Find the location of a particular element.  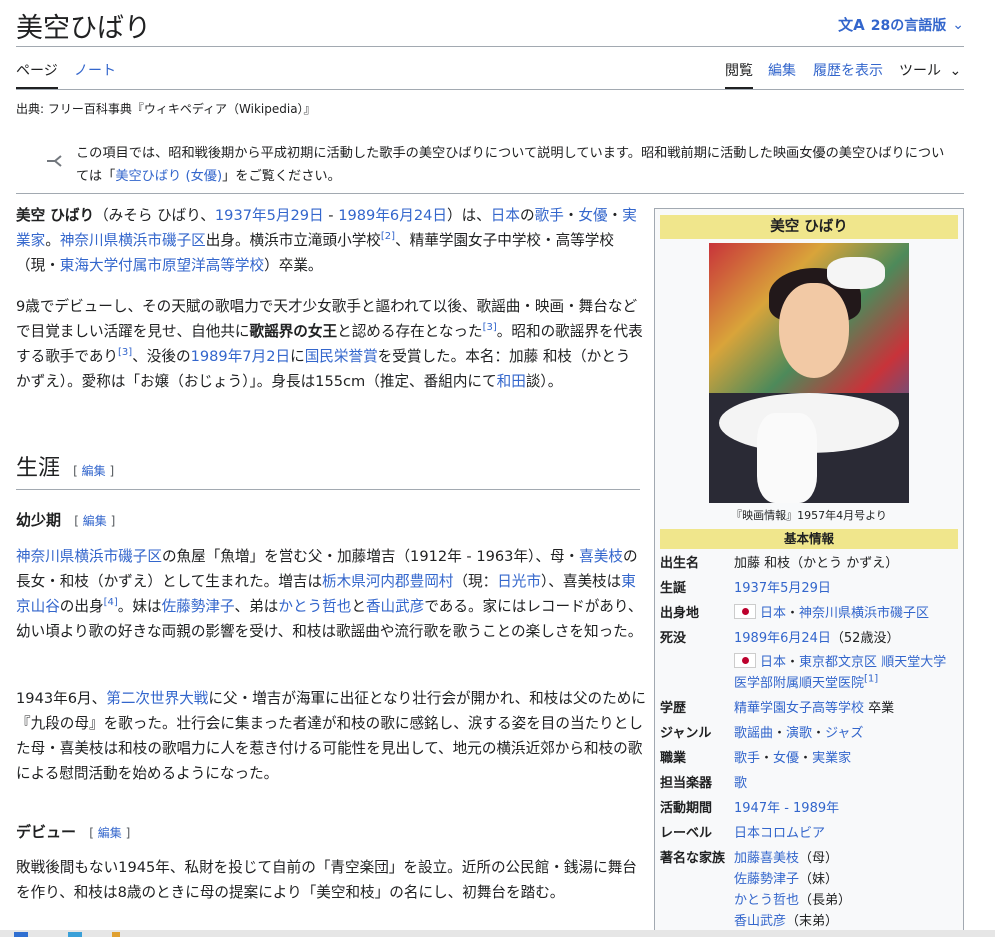

reference-4: [4] is located at coordinates (111, 602).